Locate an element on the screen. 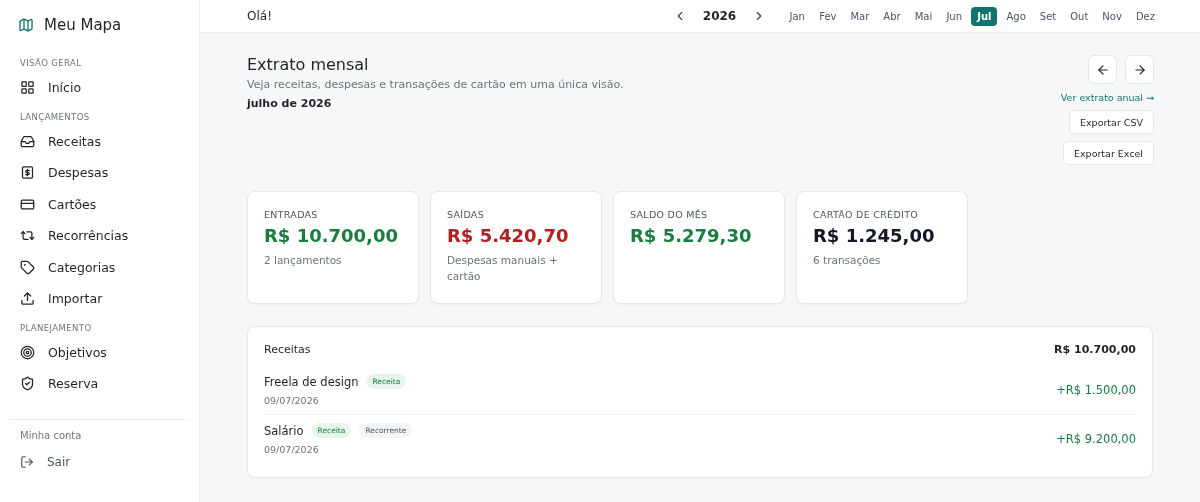 Image resolution: width=1200 pixels, height=502 pixels. next-month-button is located at coordinates (1139, 69).